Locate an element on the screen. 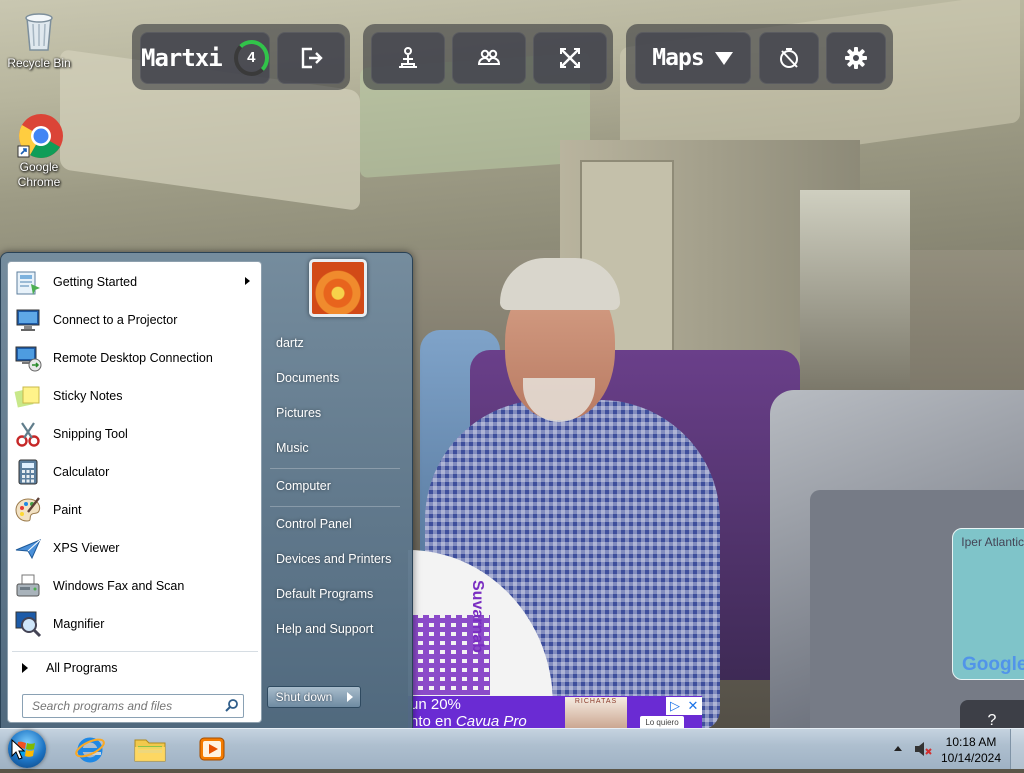  show-desktop-button is located at coordinates (1017, 749).